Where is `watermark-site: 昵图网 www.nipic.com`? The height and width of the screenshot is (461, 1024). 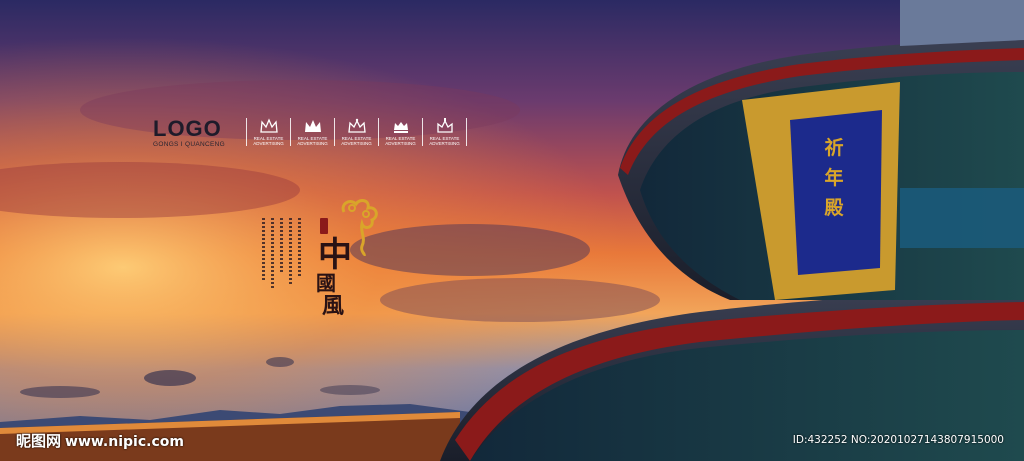 watermark-site: 昵图网 www.nipic.com is located at coordinates (100, 440).